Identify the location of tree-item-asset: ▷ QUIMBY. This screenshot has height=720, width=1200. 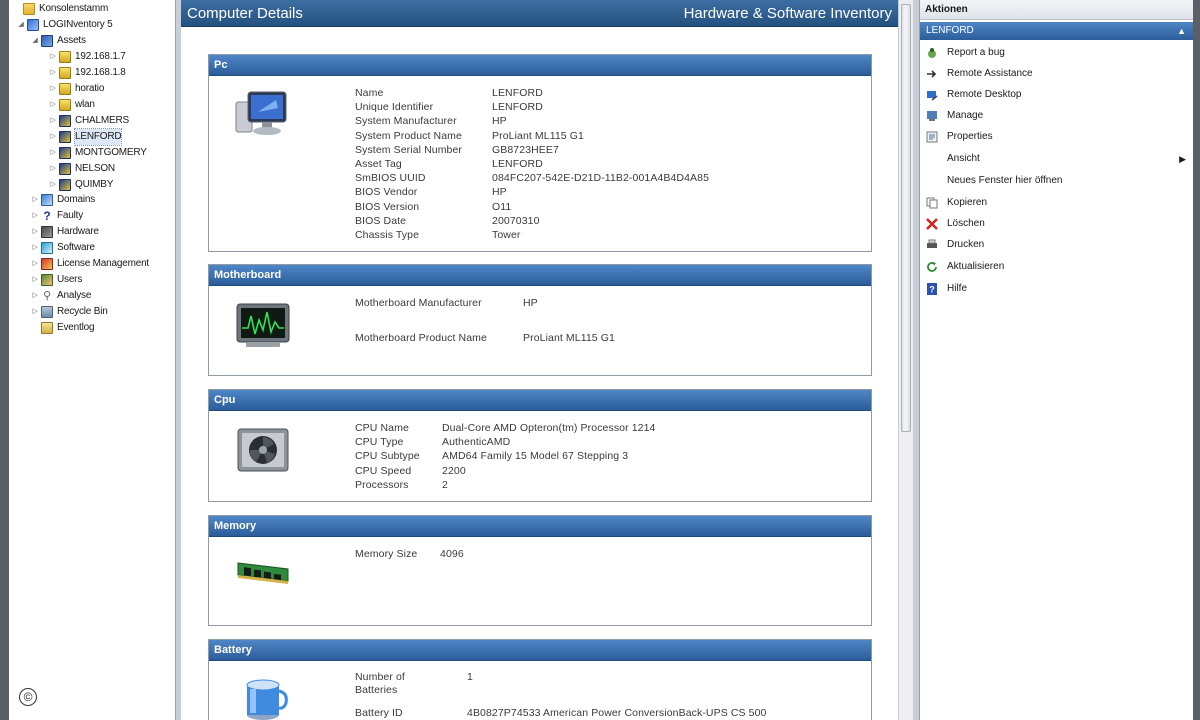
(81, 185).